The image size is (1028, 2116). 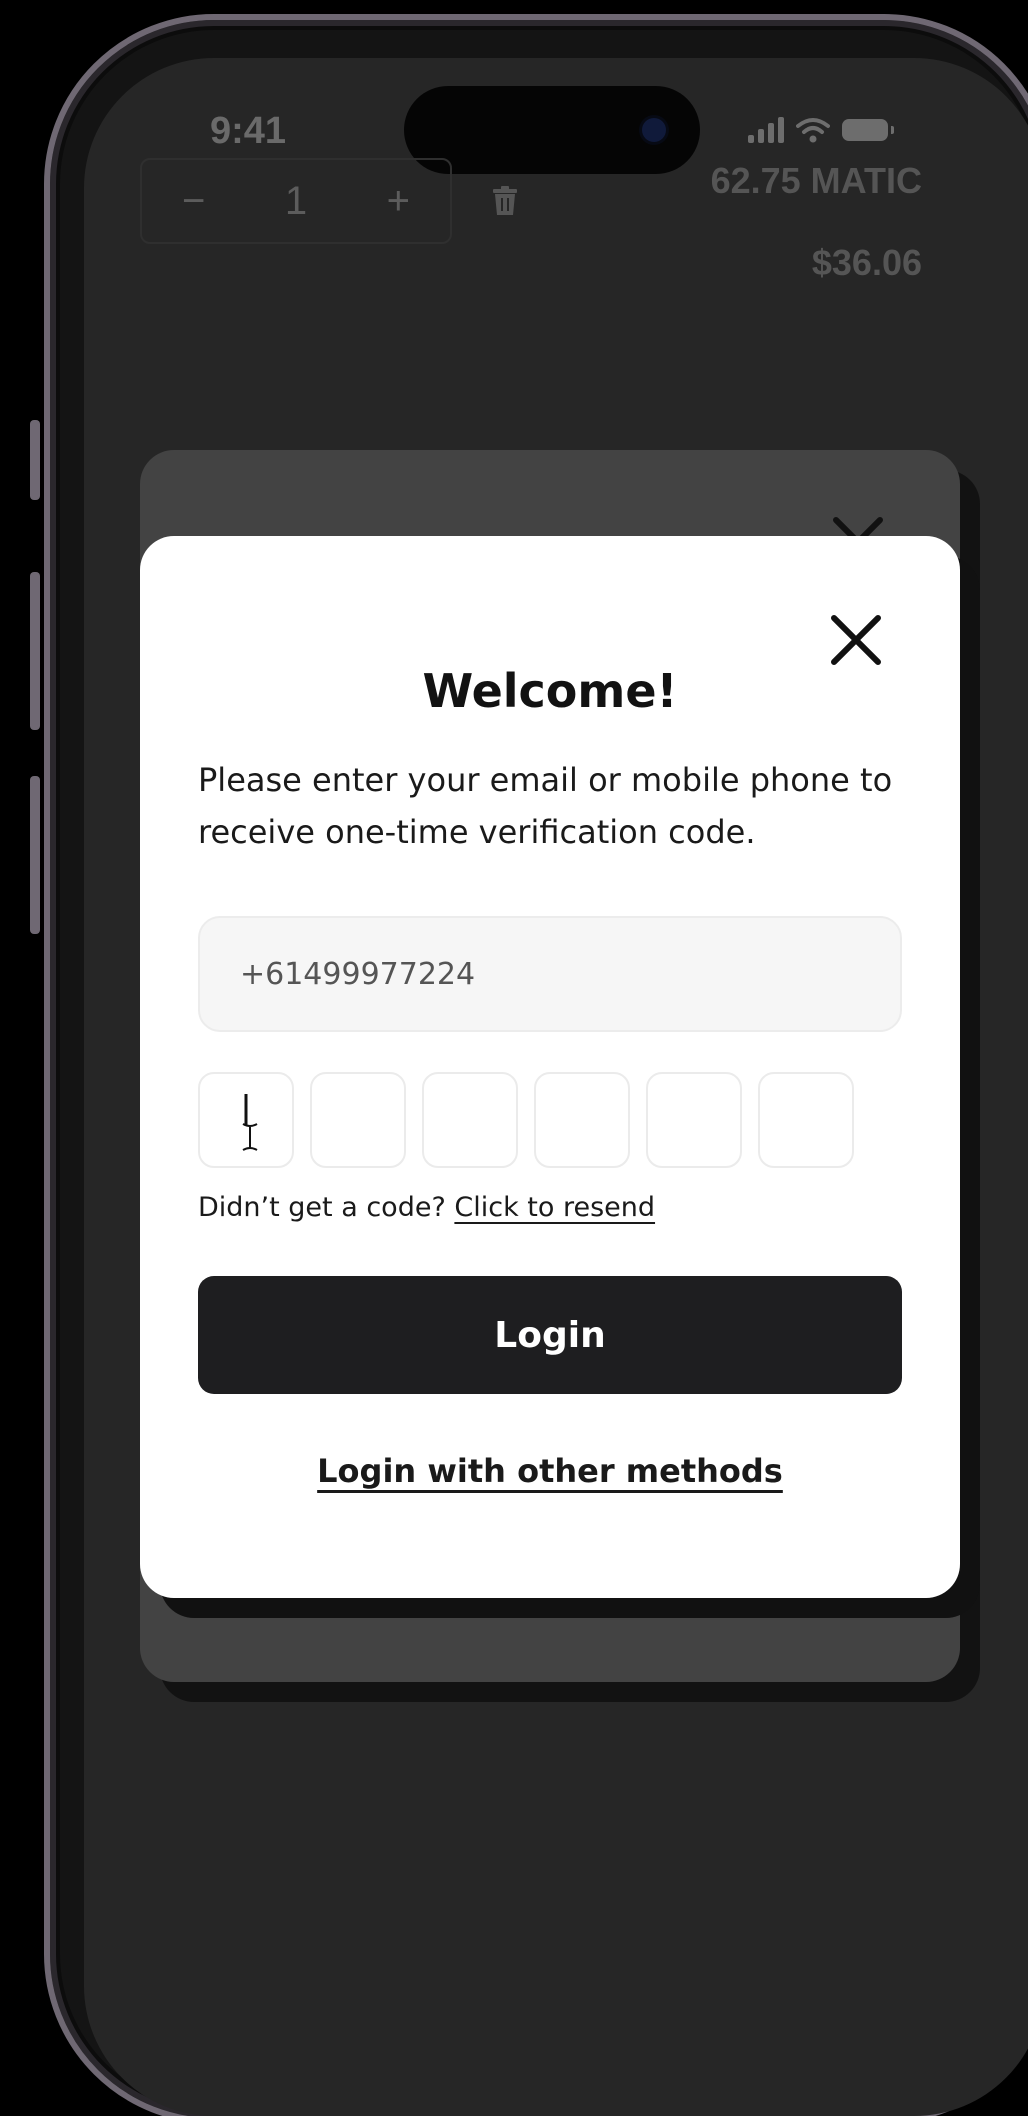 I want to click on quantity-stepper: − 1 +, so click(x=296, y=201).